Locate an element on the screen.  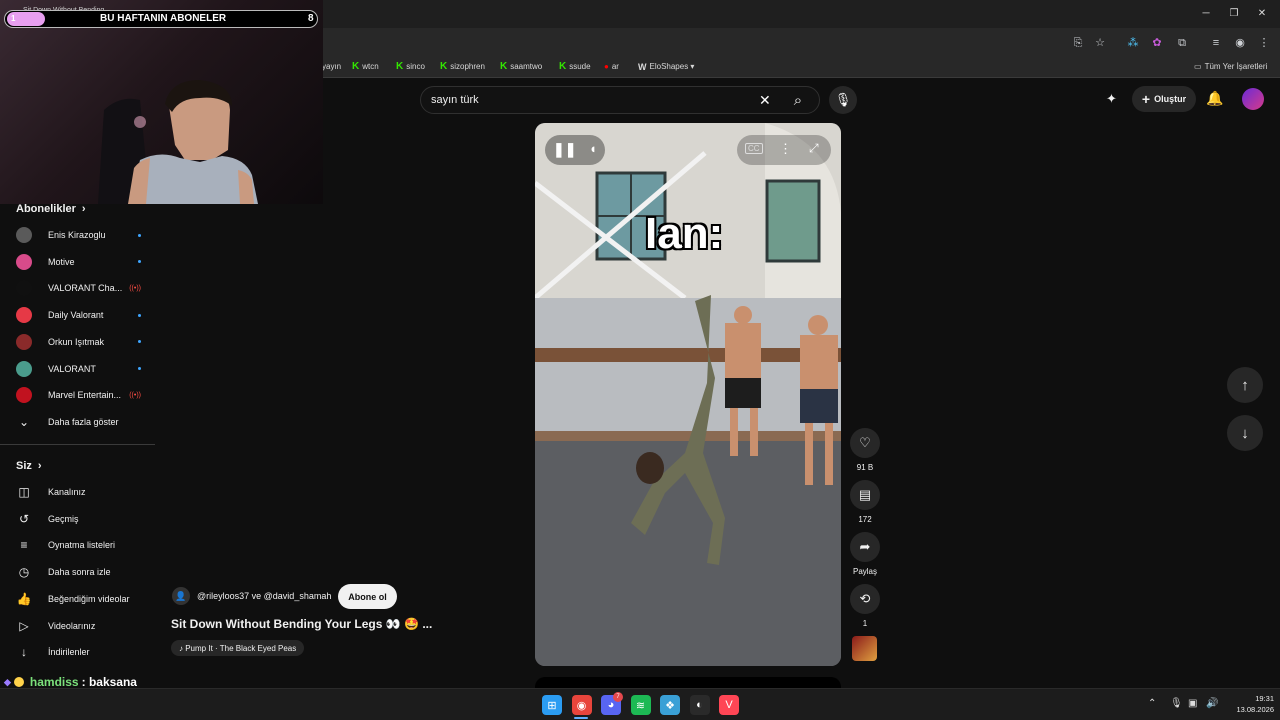
bookmark-eloshapes: W EloShapes ▾ is located at coordinates (666, 67).